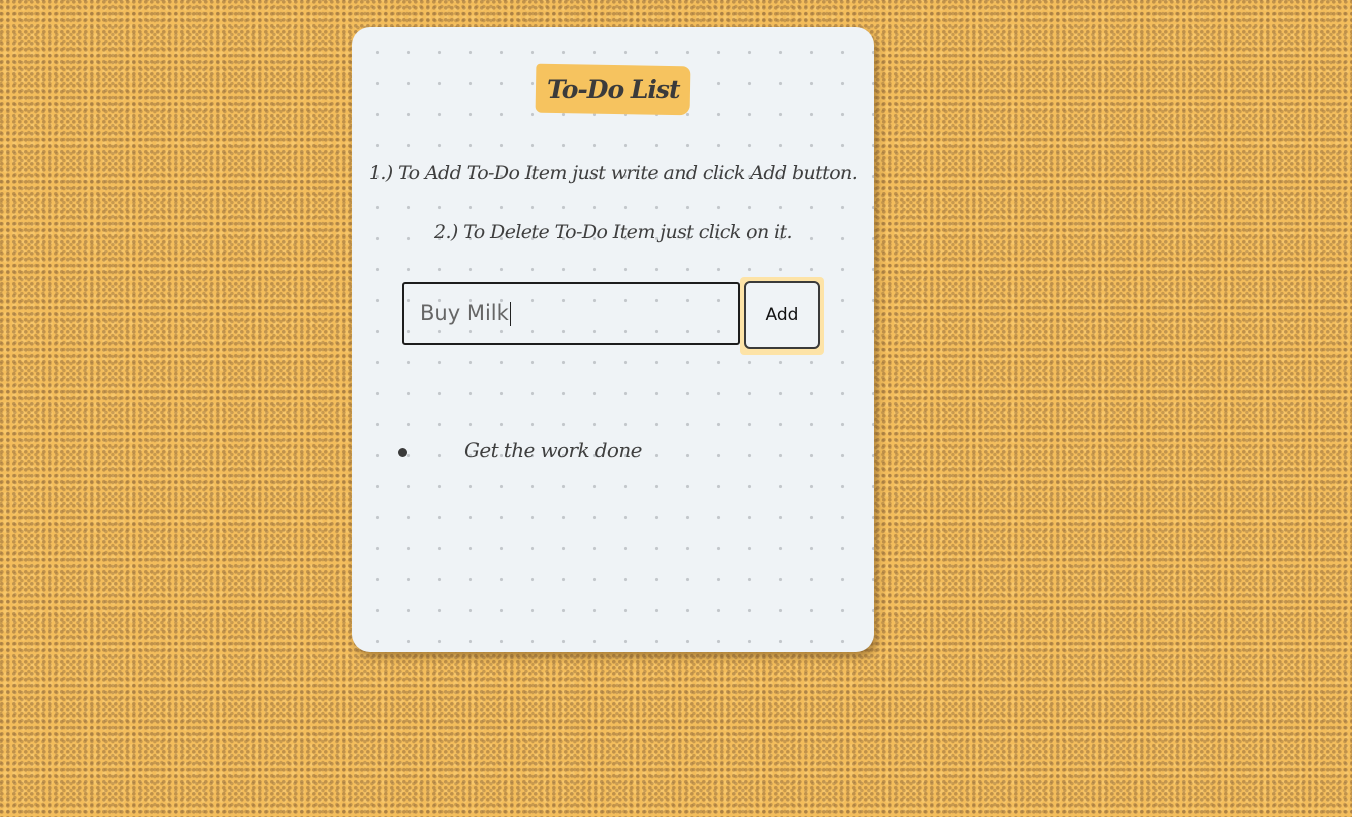  I want to click on add-button-highlight: Add, so click(782, 316).